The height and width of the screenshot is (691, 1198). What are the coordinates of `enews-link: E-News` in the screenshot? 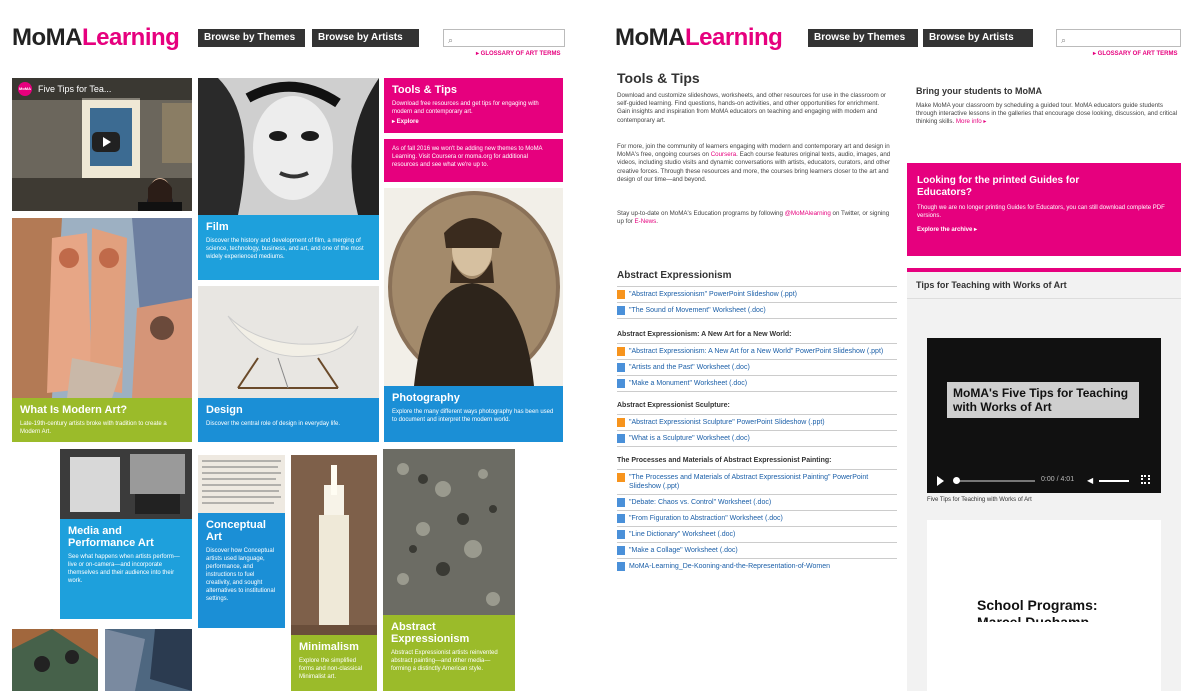 It's located at (646, 221).